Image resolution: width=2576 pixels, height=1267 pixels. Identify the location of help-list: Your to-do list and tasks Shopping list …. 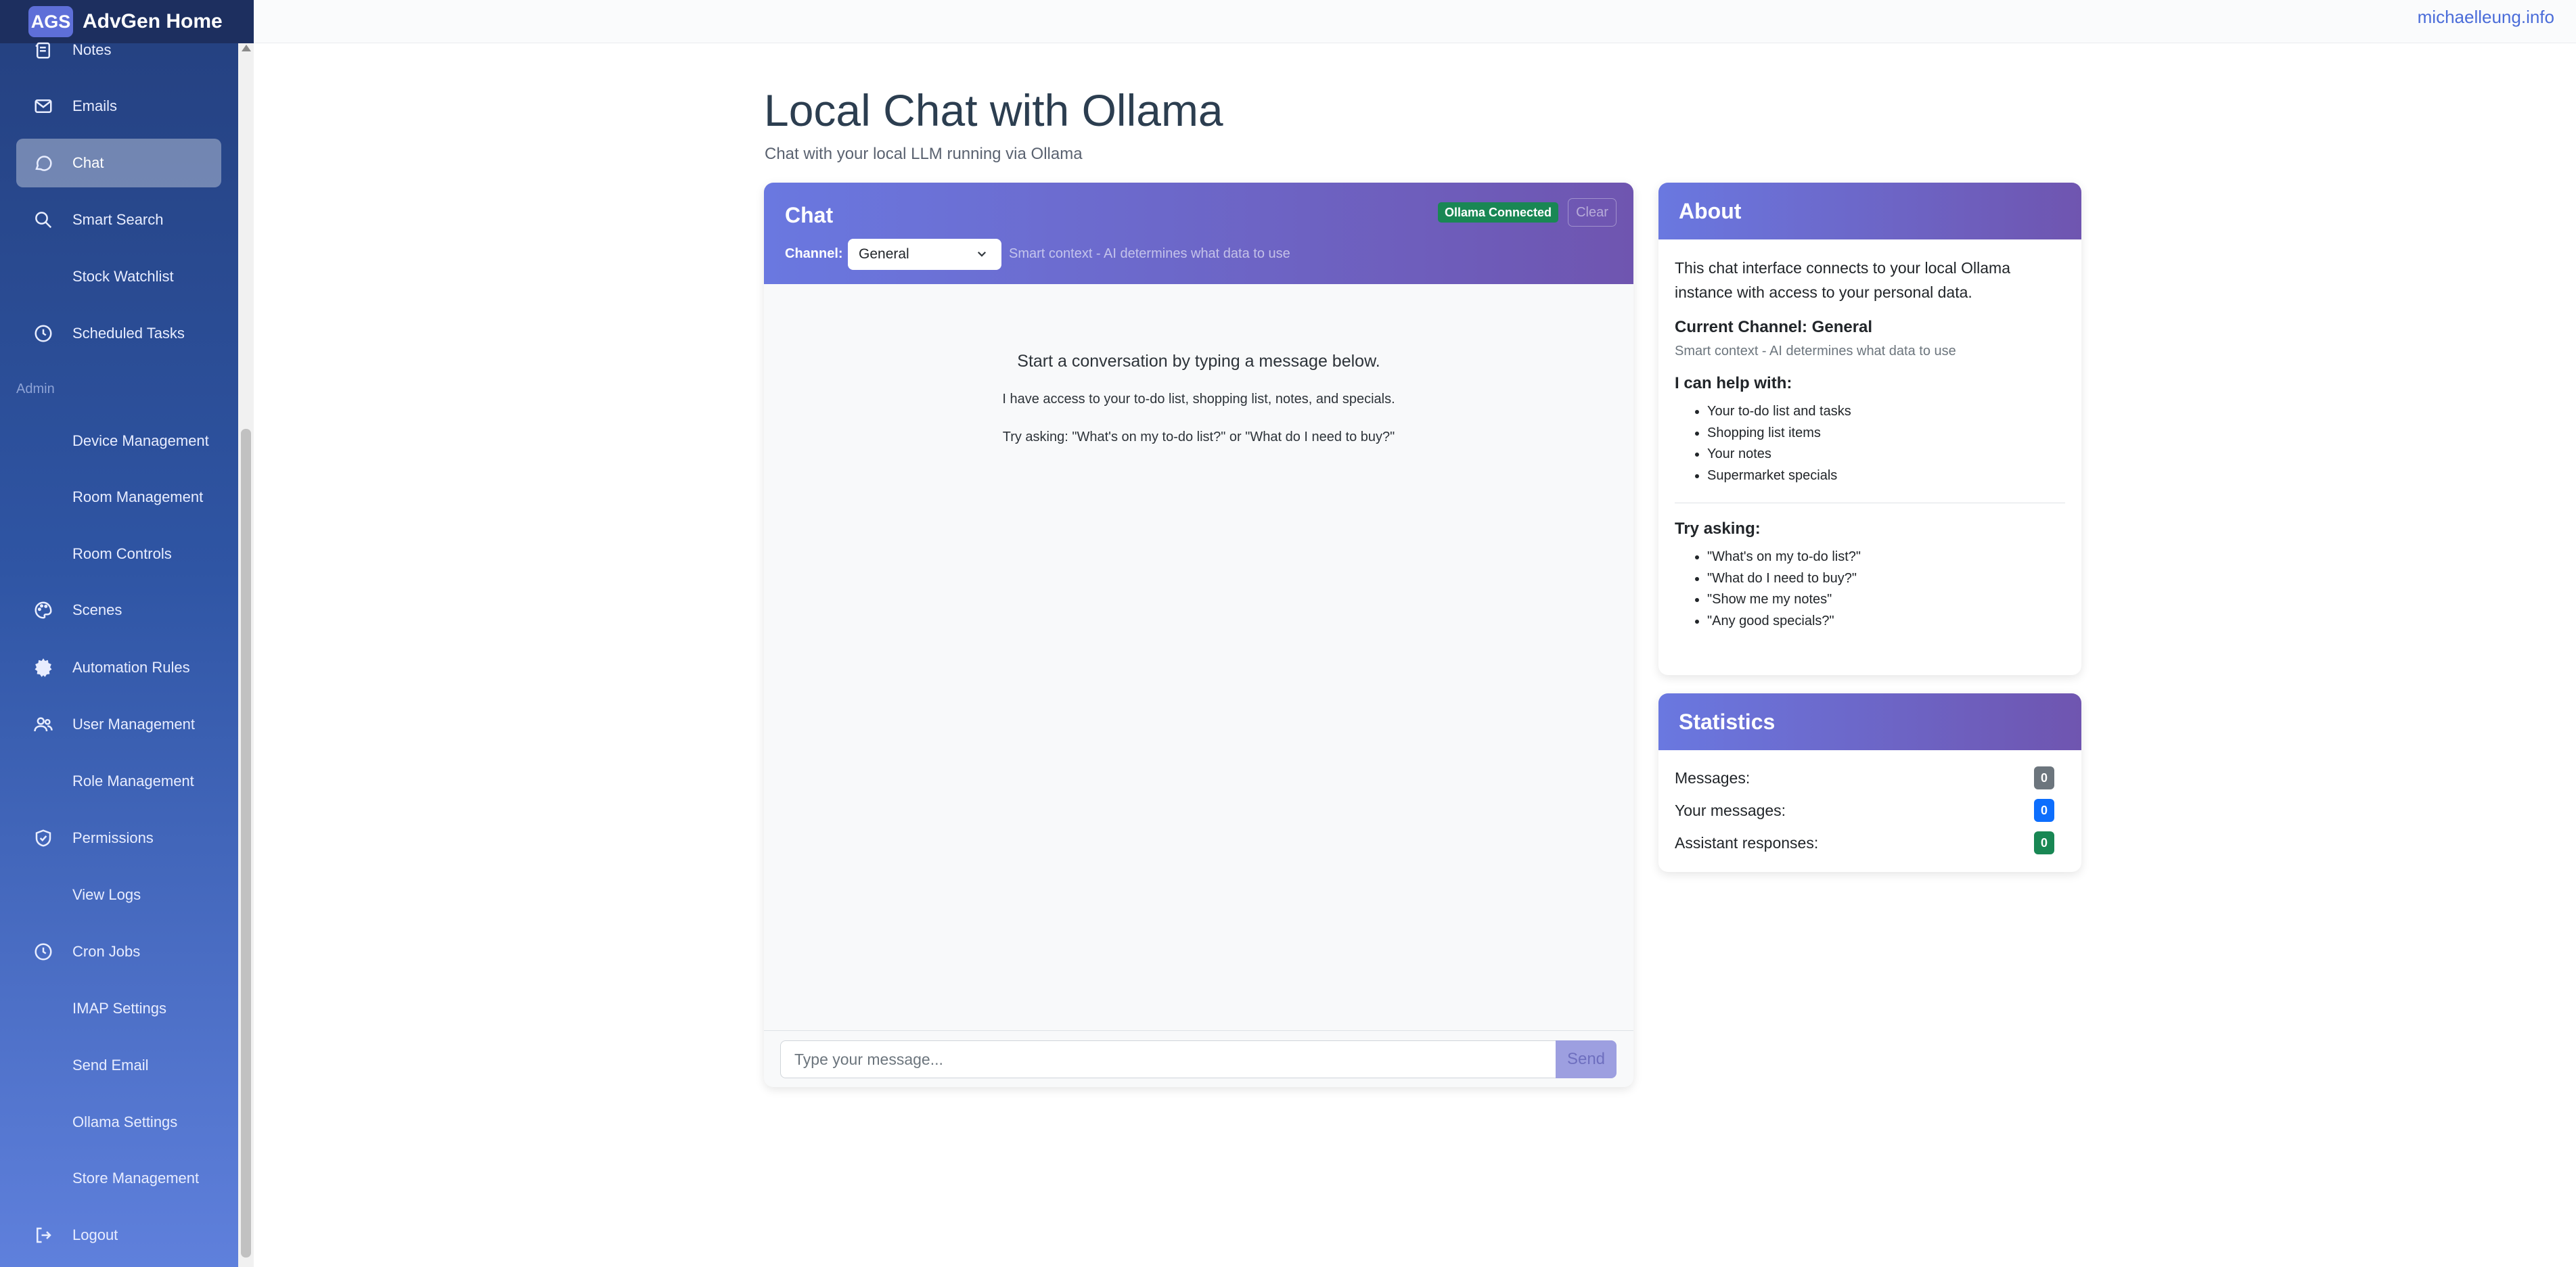
(1870, 443).